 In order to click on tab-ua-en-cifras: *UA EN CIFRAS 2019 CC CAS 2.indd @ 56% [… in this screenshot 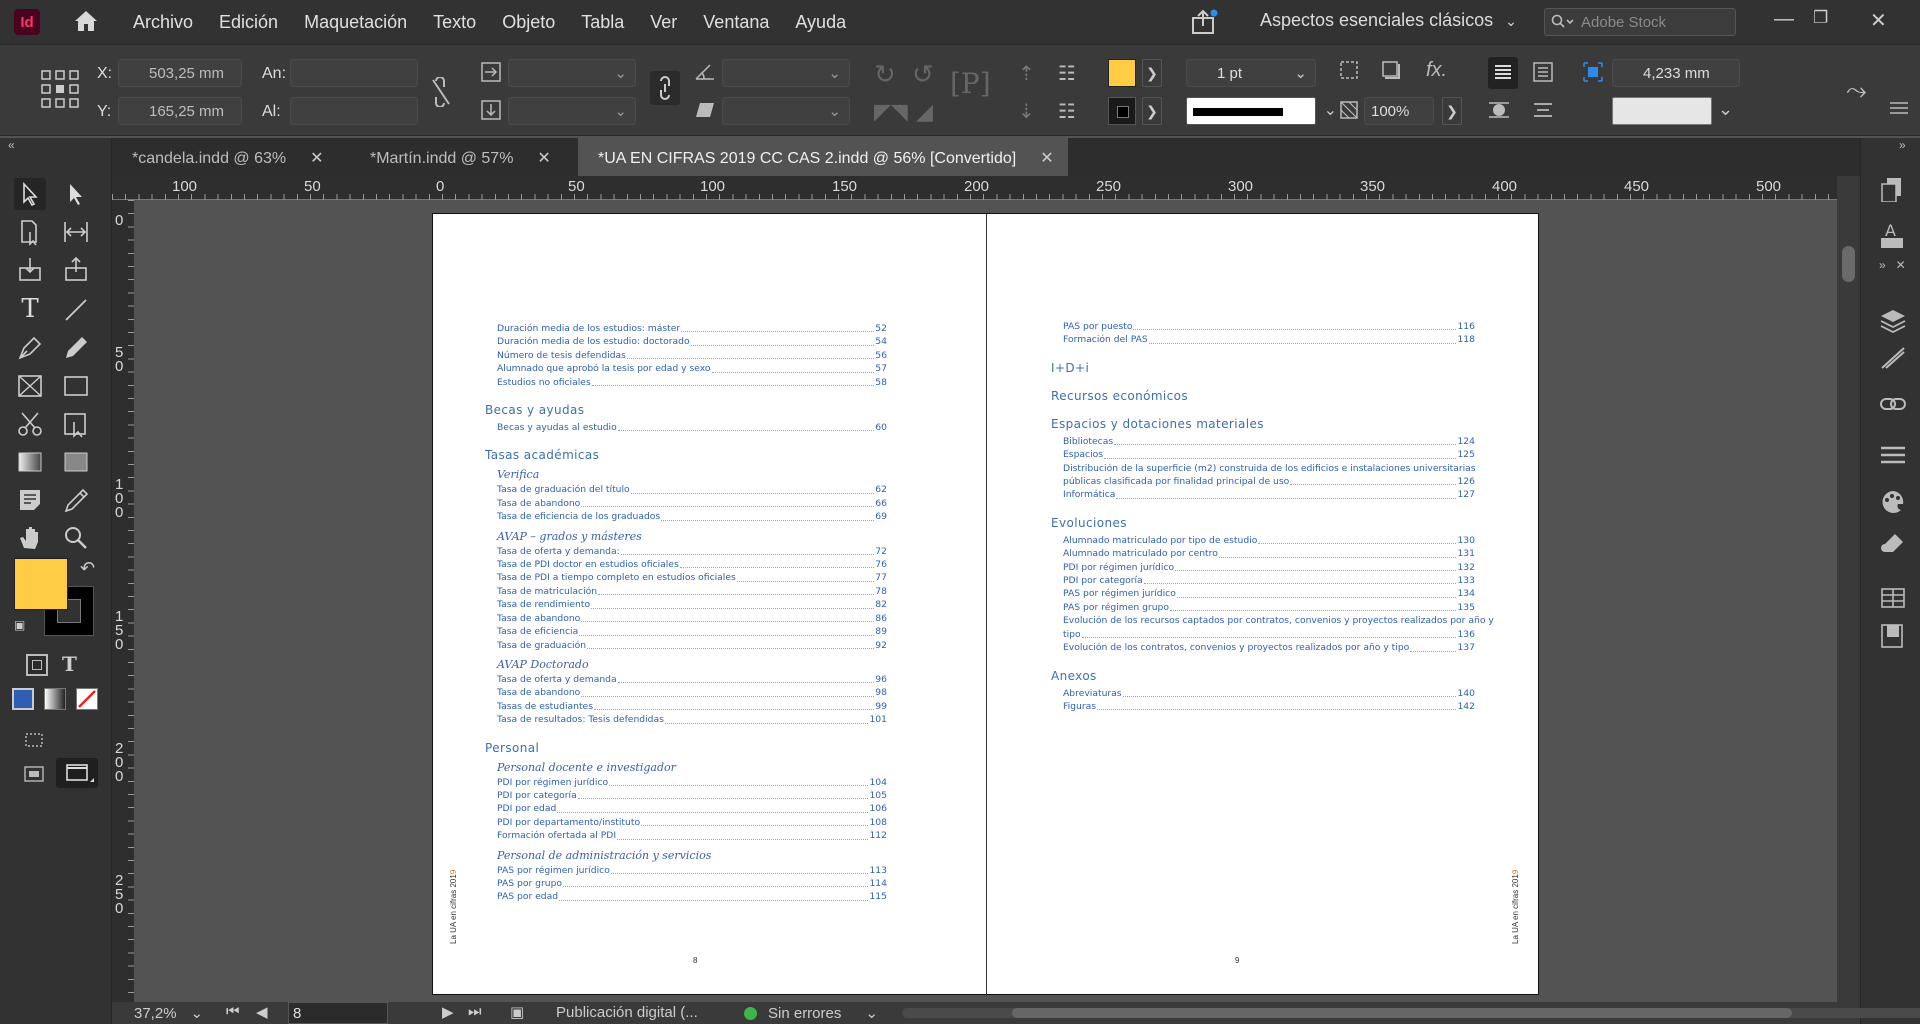, I will do `click(823, 157)`.